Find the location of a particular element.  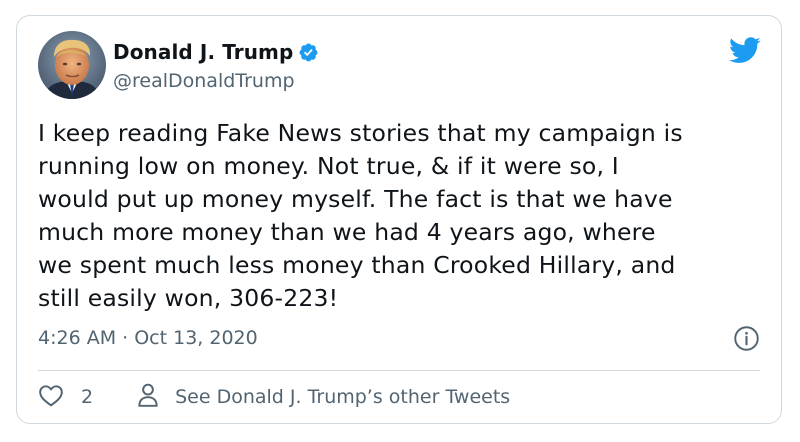

twitter-bird-icon is located at coordinates (745, 50).